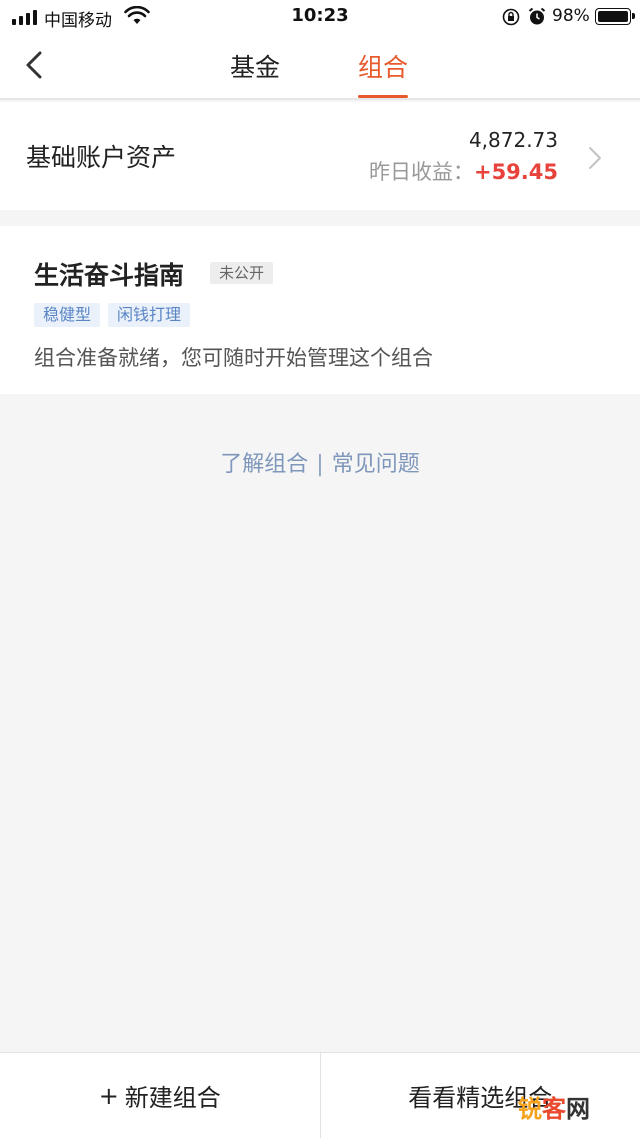 Image resolution: width=640 pixels, height=1138 pixels. What do you see at coordinates (571, 16) in the screenshot?
I see `battery-percent: 98%` at bounding box center [571, 16].